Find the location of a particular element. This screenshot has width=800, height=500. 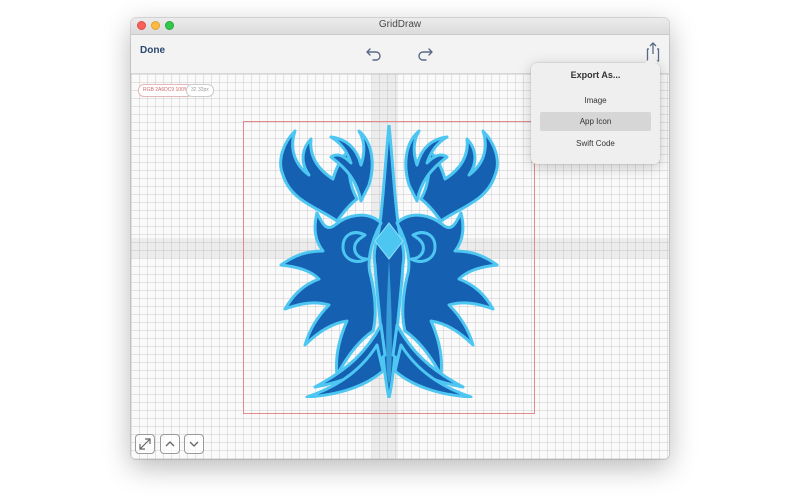

popover-arrow is located at coordinates (652, 59).